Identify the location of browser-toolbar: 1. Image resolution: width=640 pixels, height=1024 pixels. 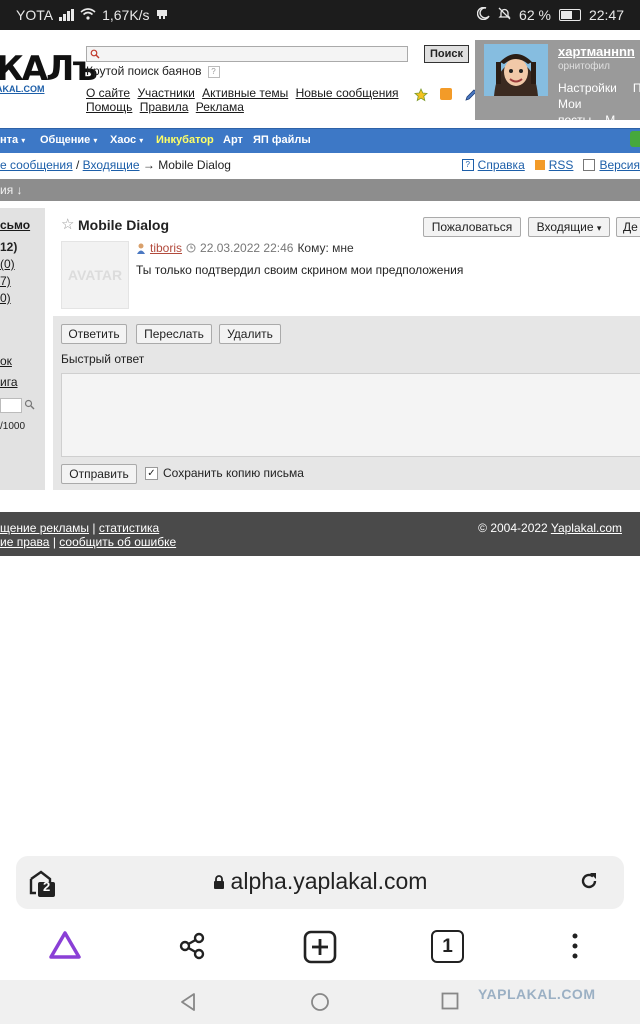
(320, 946).